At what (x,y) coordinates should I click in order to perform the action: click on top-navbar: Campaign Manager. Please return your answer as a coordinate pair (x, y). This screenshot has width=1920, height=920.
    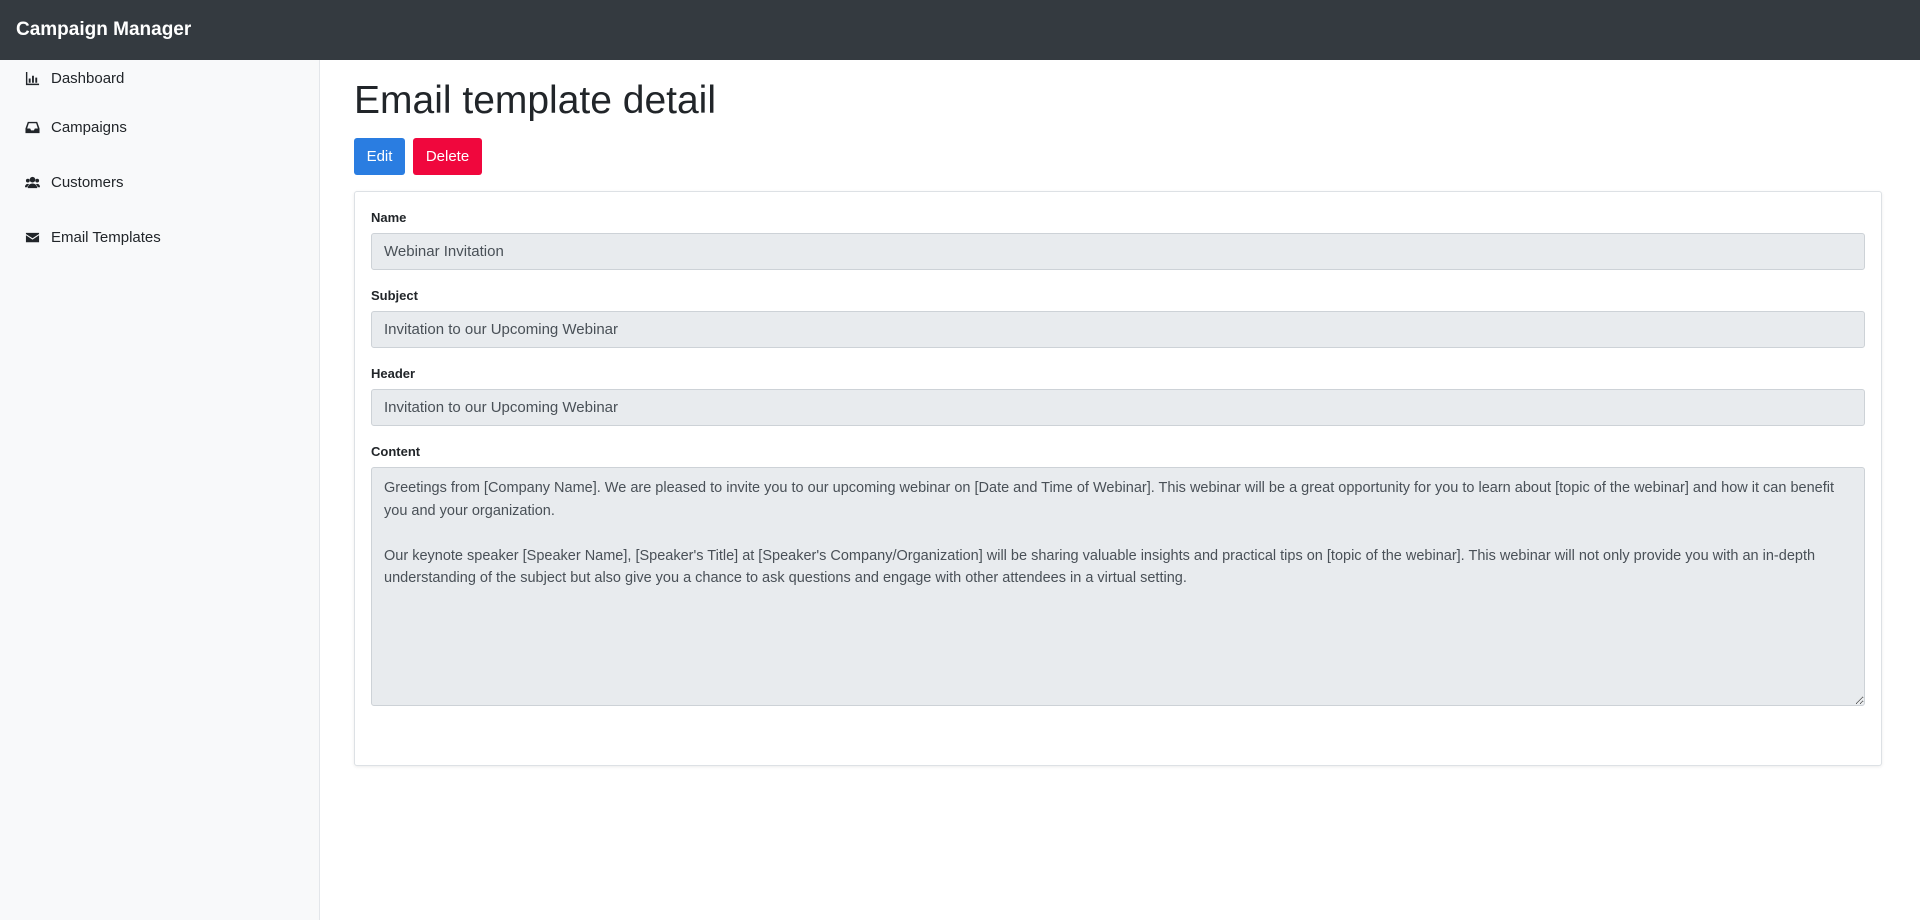
    Looking at the image, I should click on (960, 30).